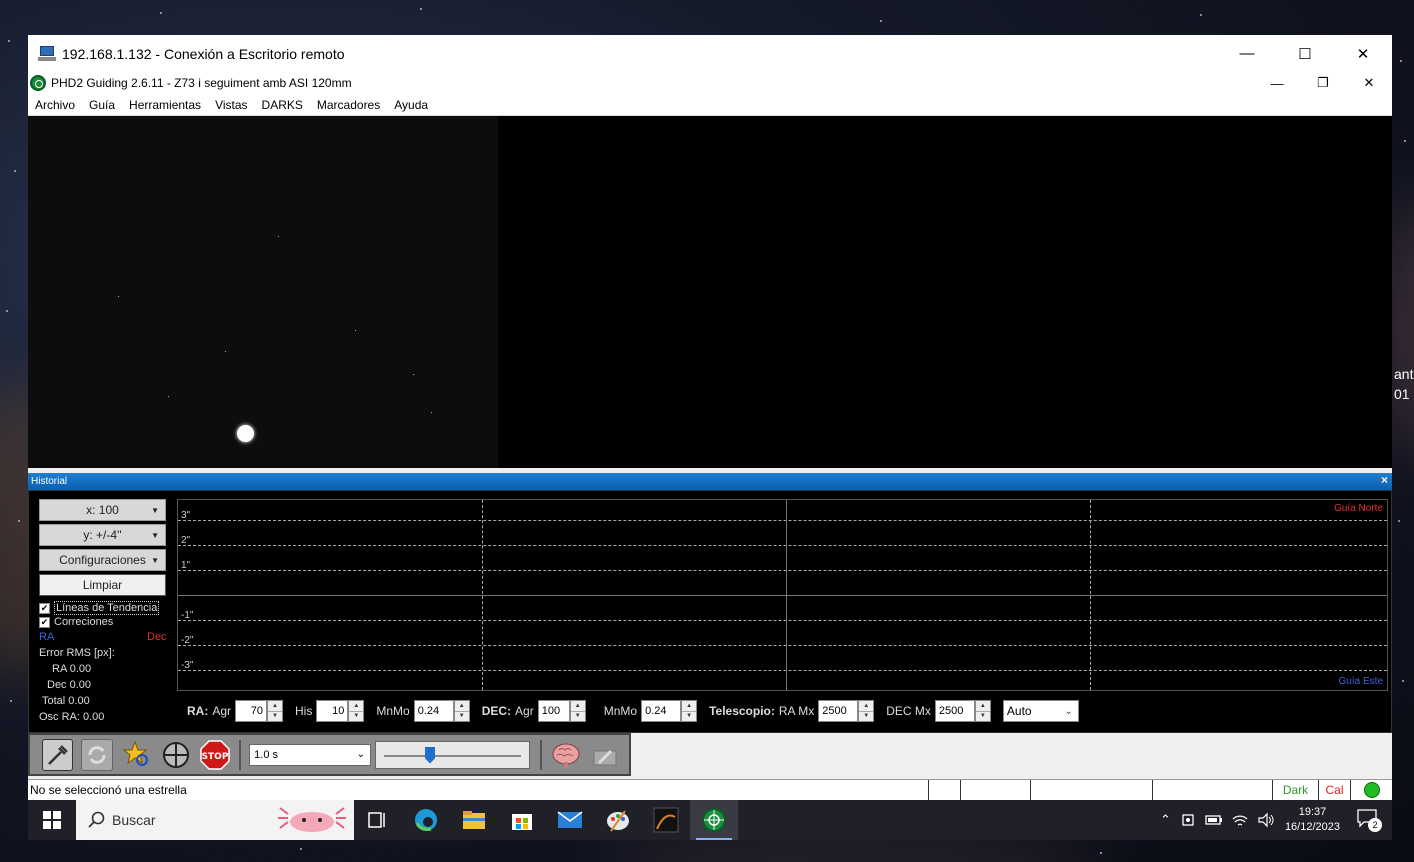 This screenshot has height=862, width=1414. Describe the element at coordinates (38, 83) in the screenshot. I see `phd2-logo-icon` at that location.